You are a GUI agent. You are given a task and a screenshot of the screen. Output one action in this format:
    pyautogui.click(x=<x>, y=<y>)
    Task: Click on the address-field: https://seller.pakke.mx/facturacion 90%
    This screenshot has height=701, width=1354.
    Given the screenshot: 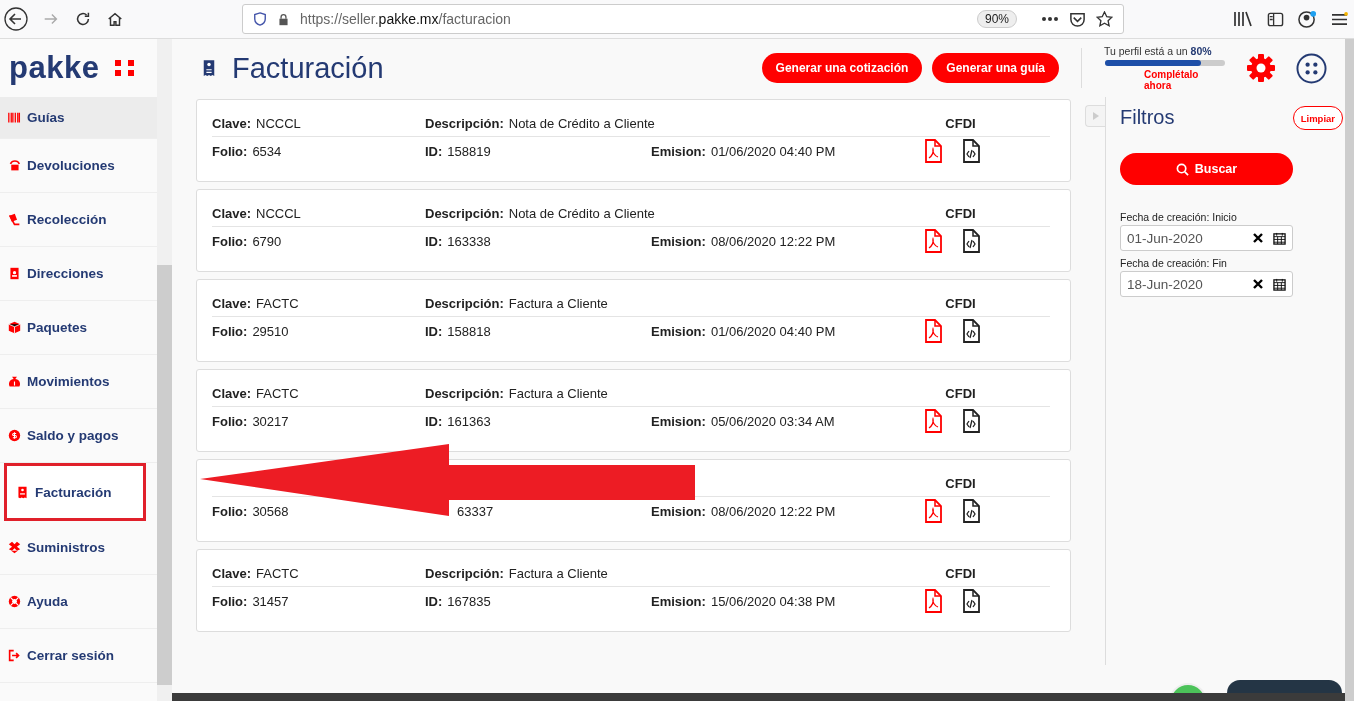 What is the action you would take?
    pyautogui.click(x=683, y=19)
    